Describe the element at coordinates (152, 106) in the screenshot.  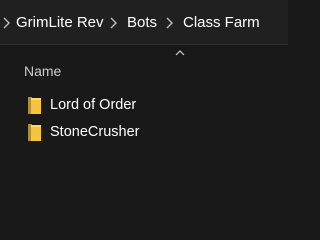
I see `list-item: Lord of Order` at that location.